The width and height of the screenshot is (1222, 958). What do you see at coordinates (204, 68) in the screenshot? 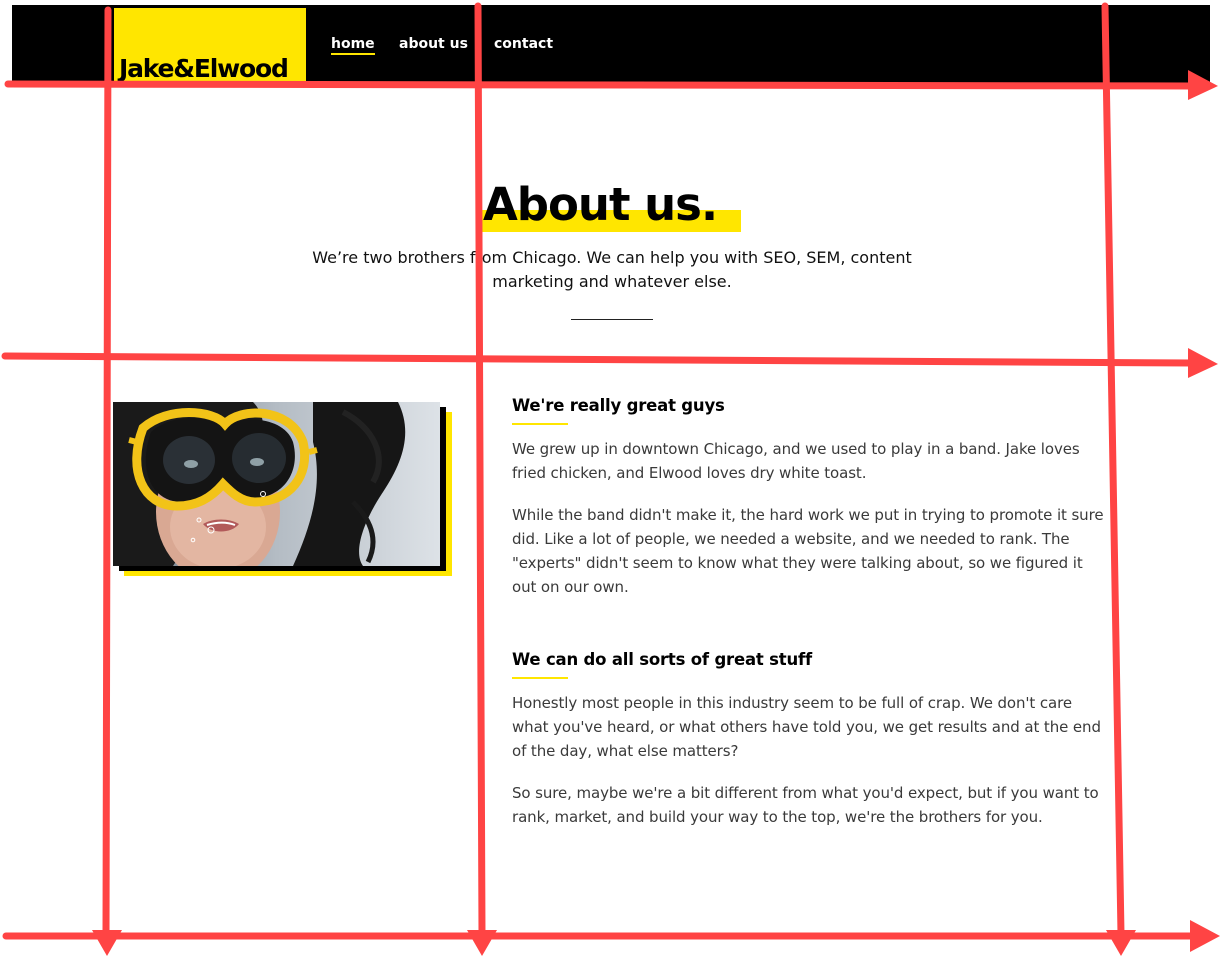
I see `brand-name: Jake&Elwood` at bounding box center [204, 68].